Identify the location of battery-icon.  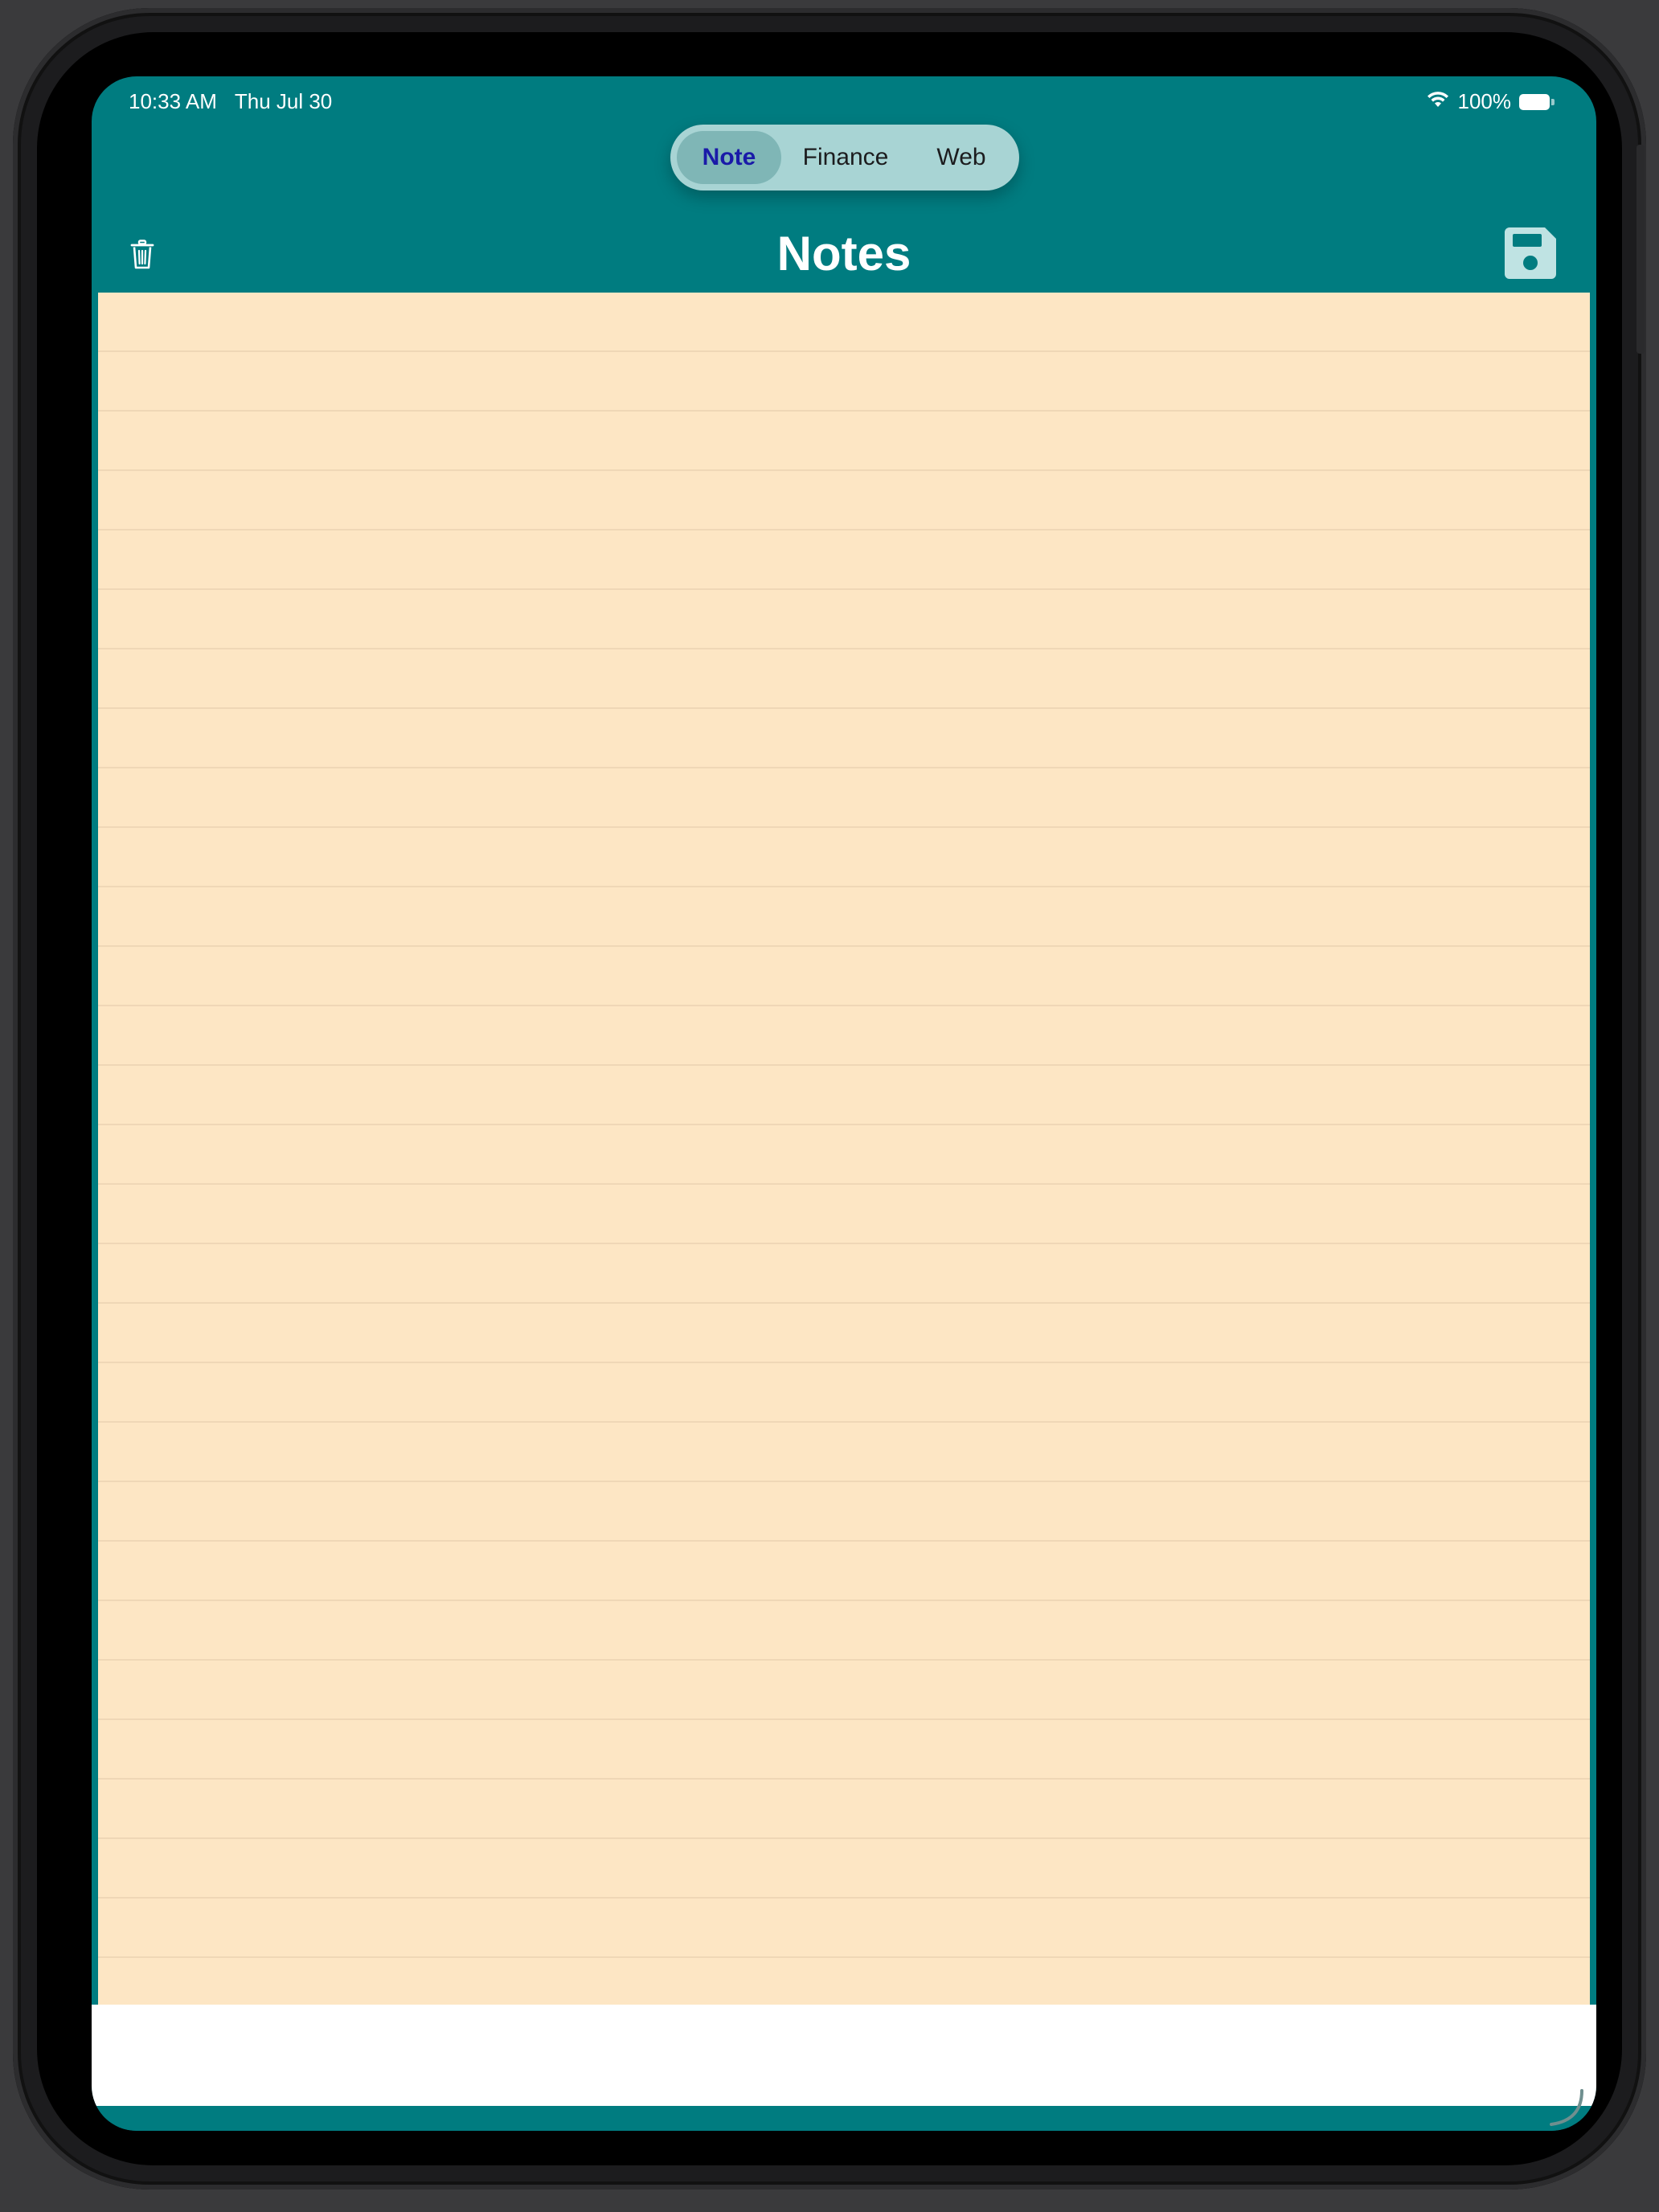
(1537, 101).